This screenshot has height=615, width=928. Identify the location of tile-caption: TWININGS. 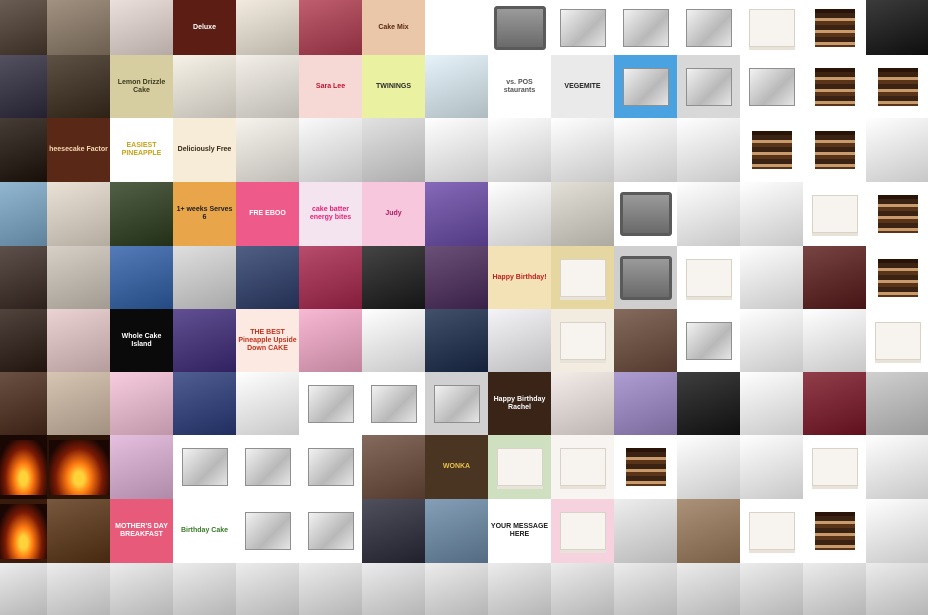
(393, 86).